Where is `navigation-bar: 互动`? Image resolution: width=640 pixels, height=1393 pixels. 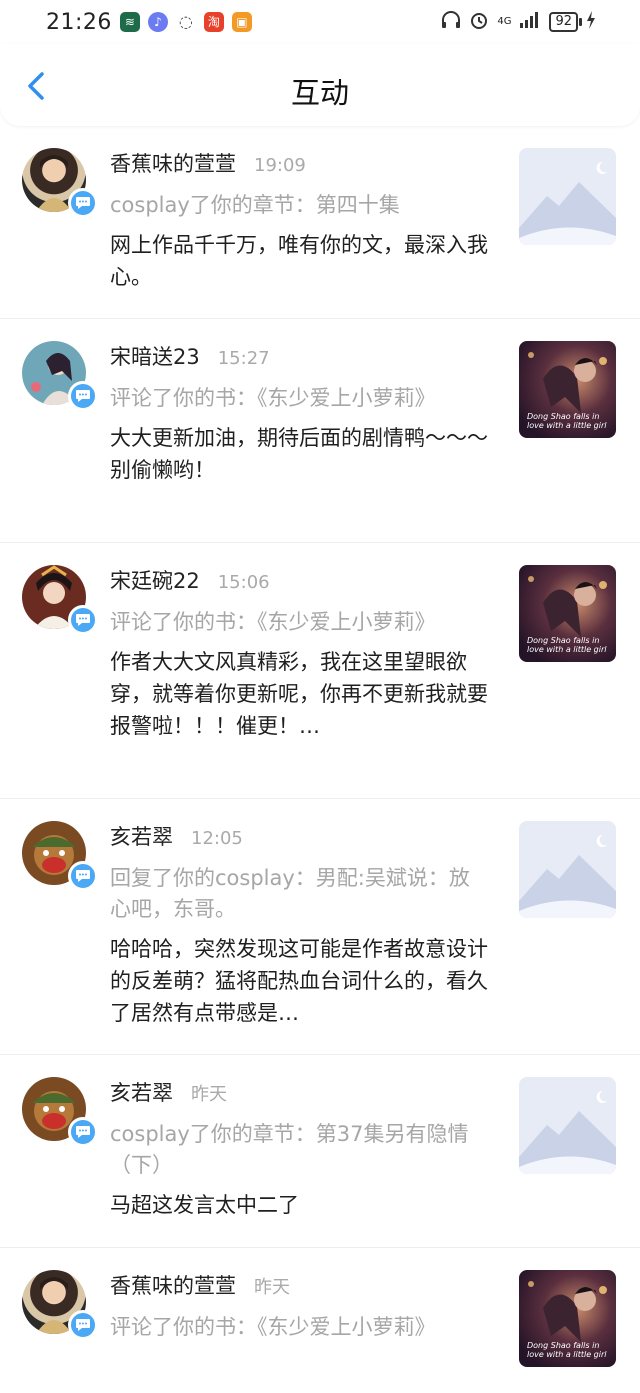
navigation-bar: 互动 is located at coordinates (320, 85).